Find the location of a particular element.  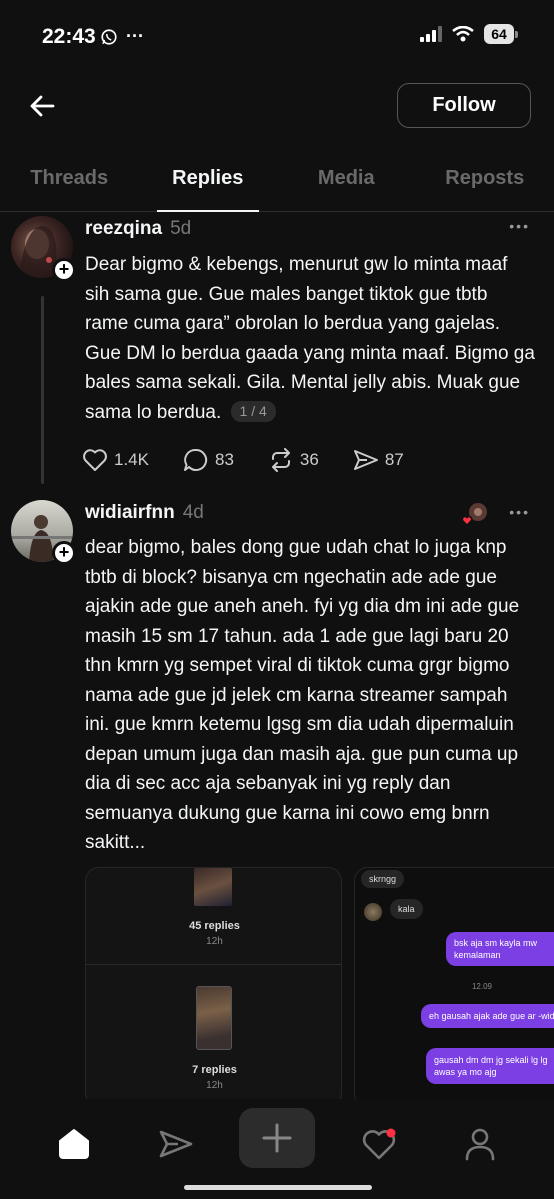

chat-timestamp: 12.09 is located at coordinates (482, 986).